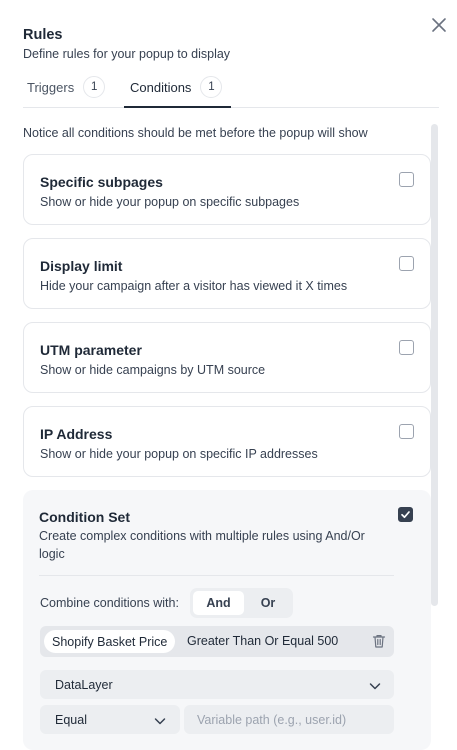  Describe the element at coordinates (109, 603) in the screenshot. I see `combine-label: Combine conditions with:` at that location.